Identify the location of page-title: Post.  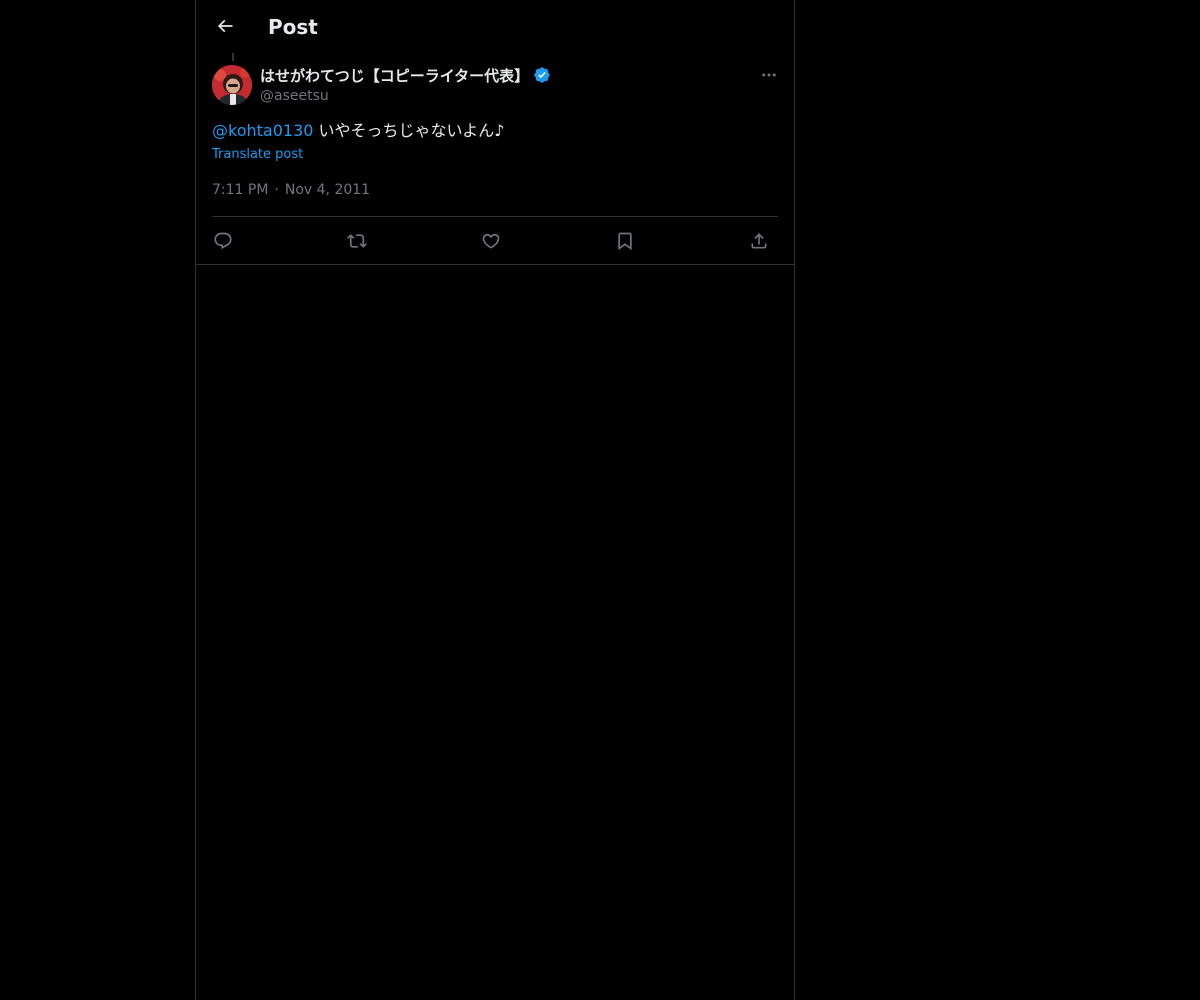
(293, 27).